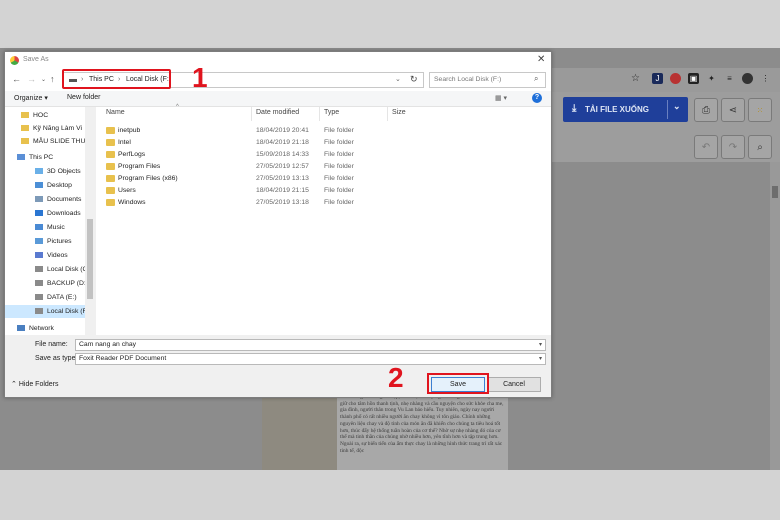 The width and height of the screenshot is (780, 520). Describe the element at coordinates (35, 328) in the screenshot. I see `sidebar-item-network: Network` at that location.